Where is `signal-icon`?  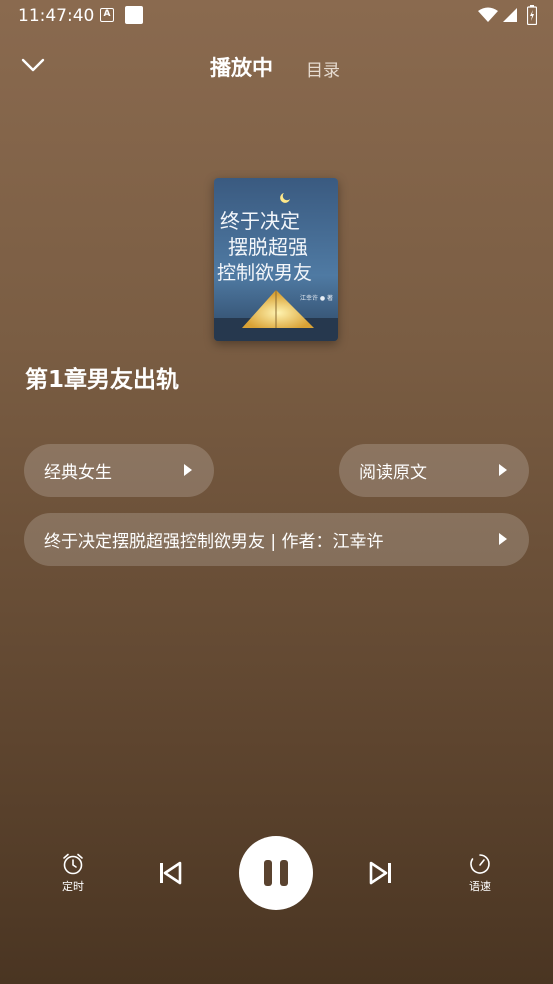 signal-icon is located at coordinates (510, 15).